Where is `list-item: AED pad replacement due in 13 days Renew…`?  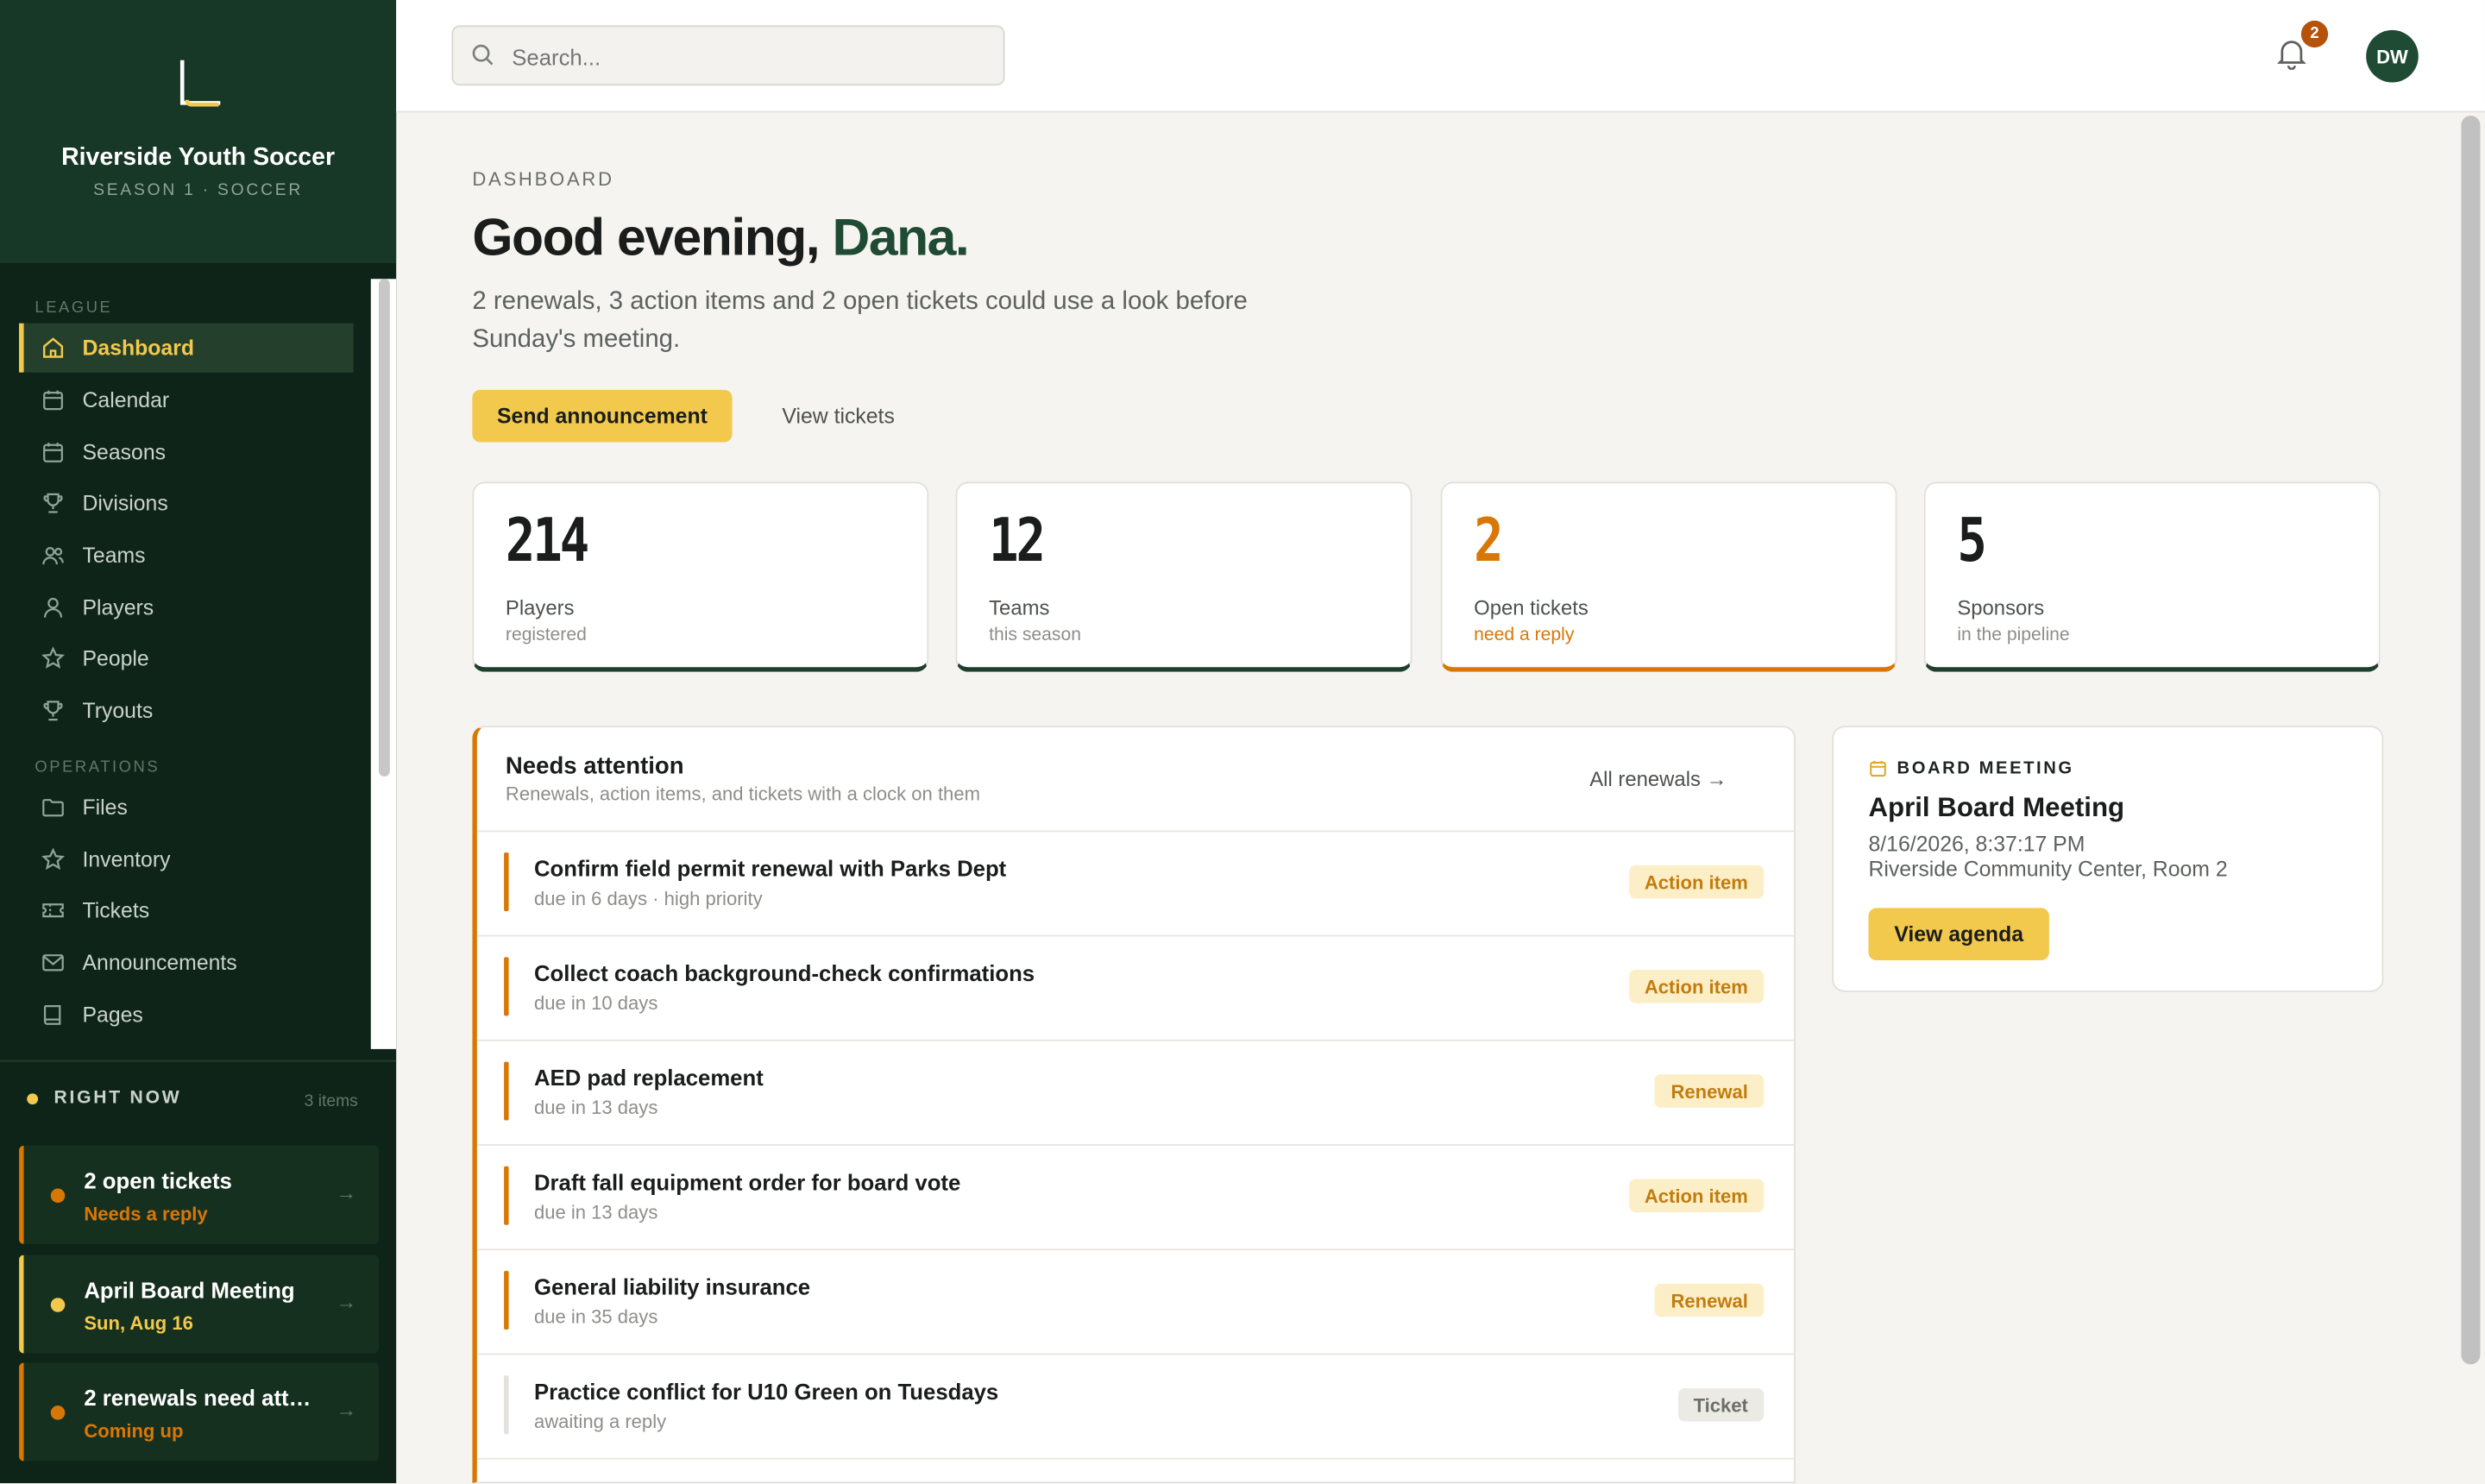
list-item: AED pad replacement due in 13 days Renew… is located at coordinates (1135, 1093).